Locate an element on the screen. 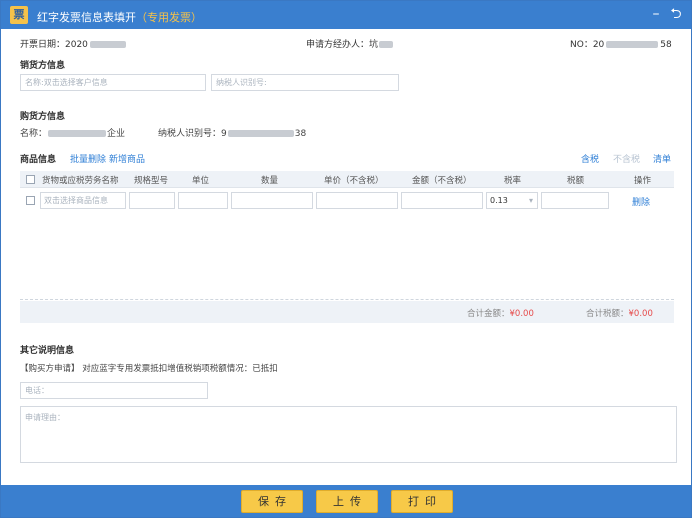 The height and width of the screenshot is (518, 692). row-spec-input is located at coordinates (152, 200).